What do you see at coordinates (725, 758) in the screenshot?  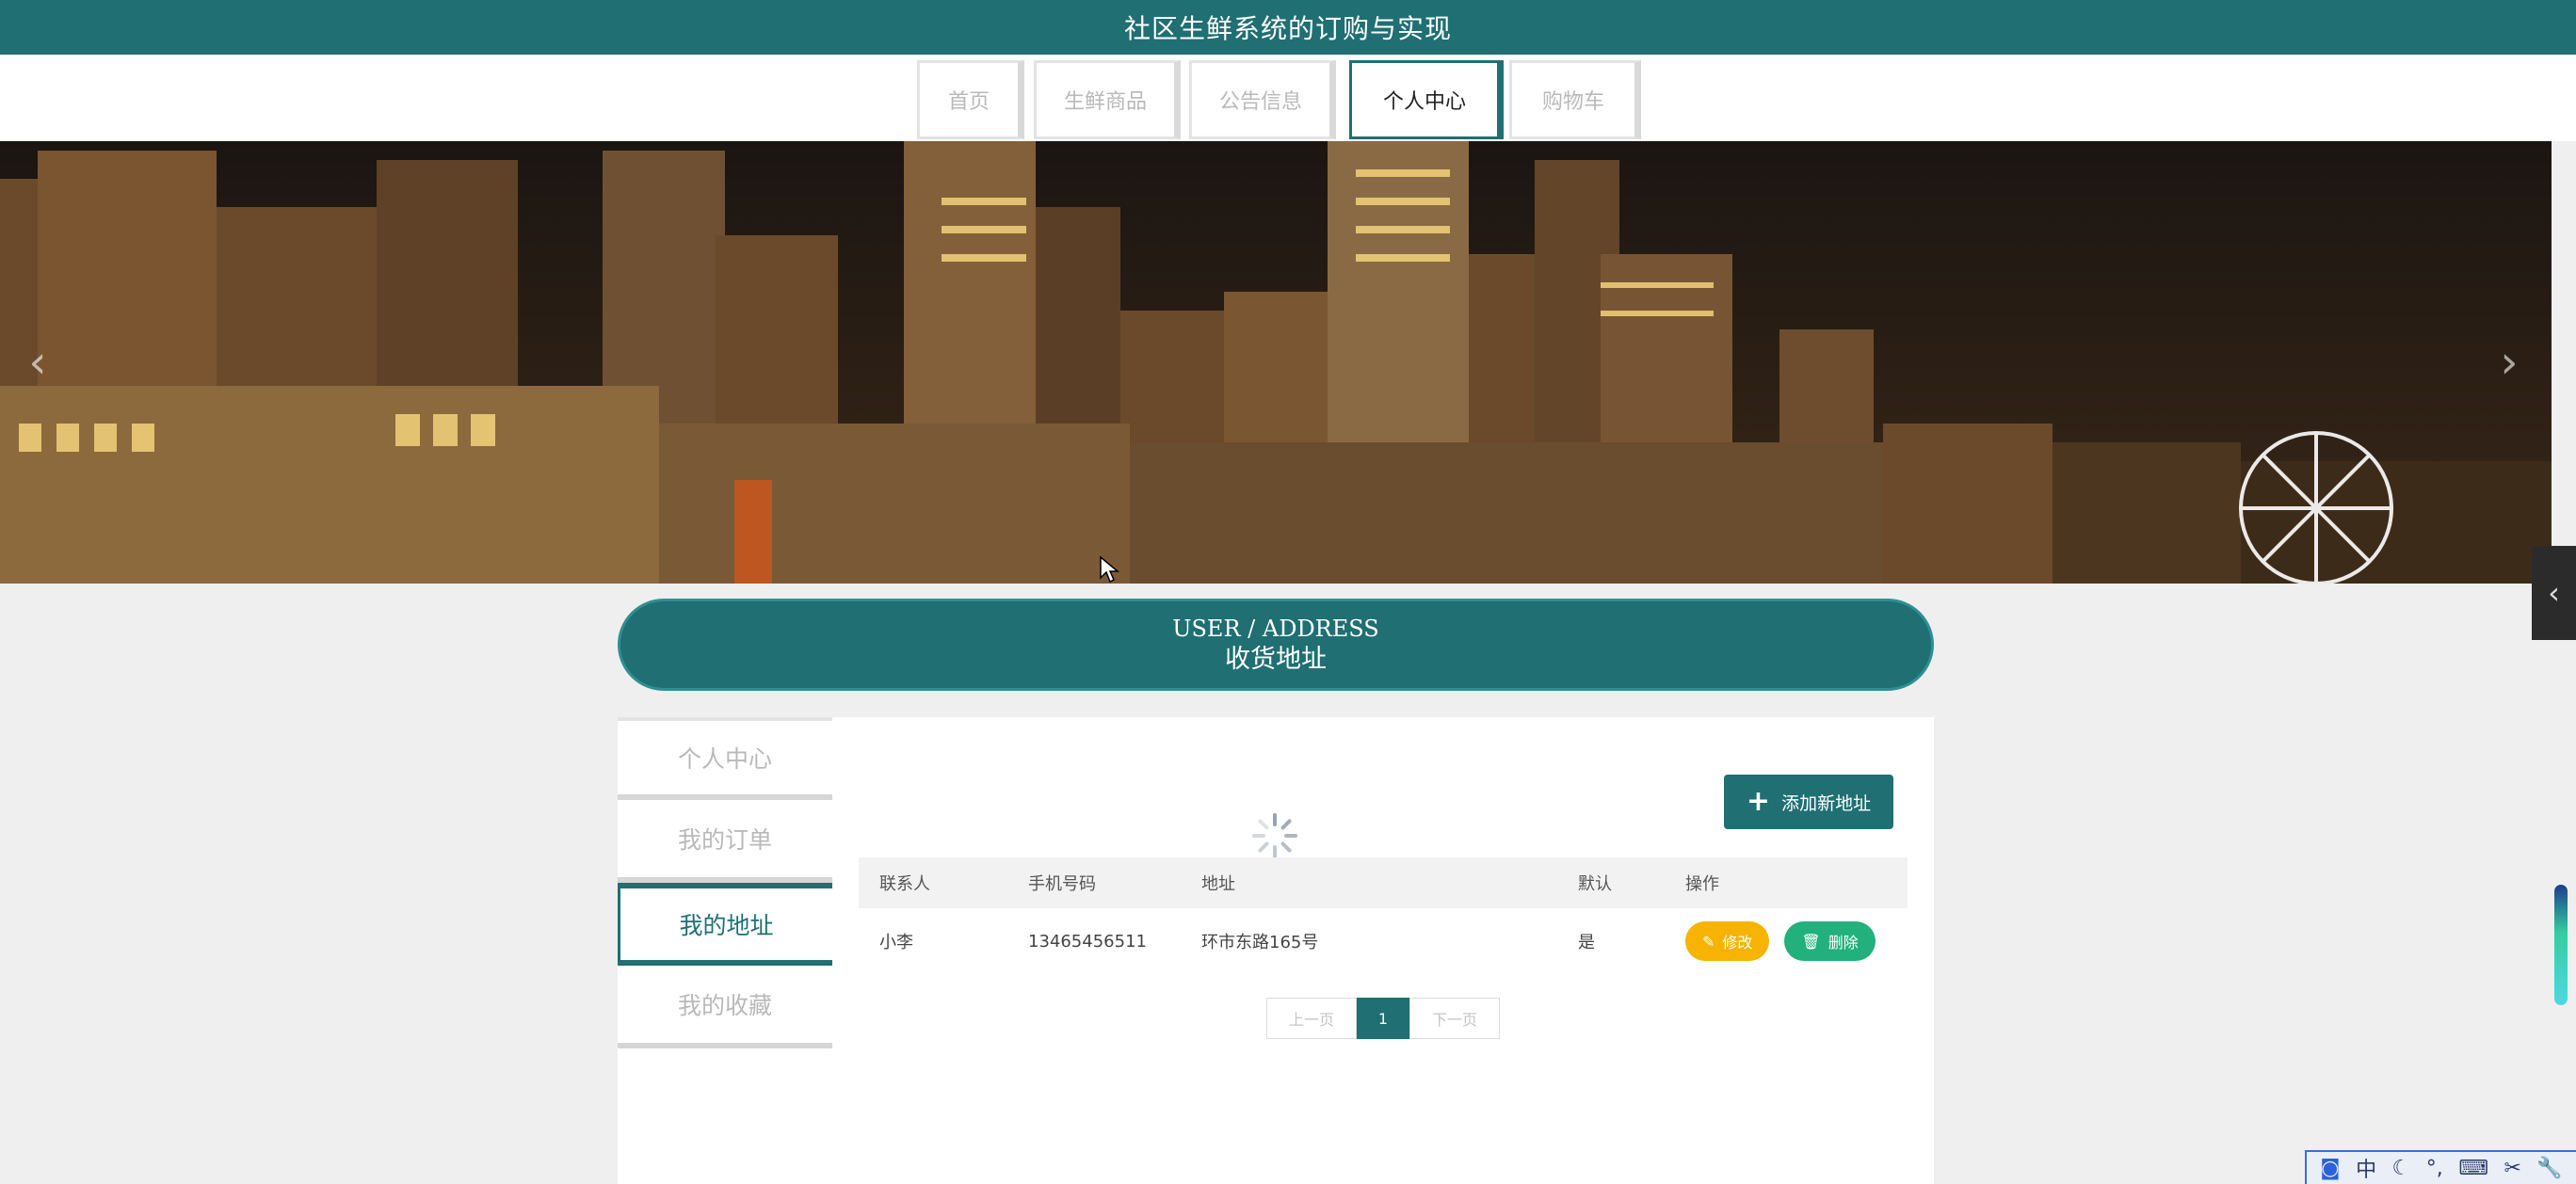 I see `side-menu-personal-center: 个人中心` at bounding box center [725, 758].